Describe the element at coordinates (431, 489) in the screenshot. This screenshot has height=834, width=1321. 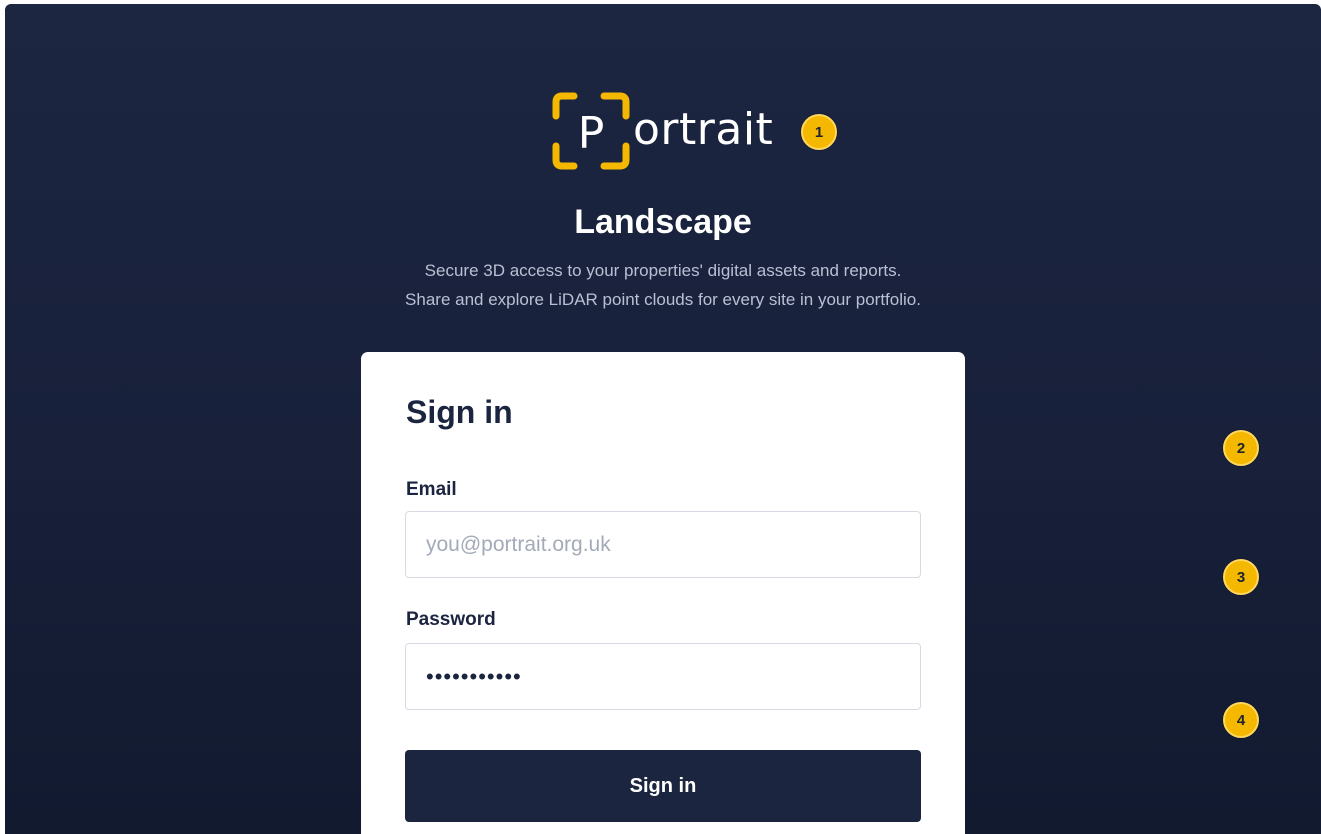
I see `email-label: Email` at that location.